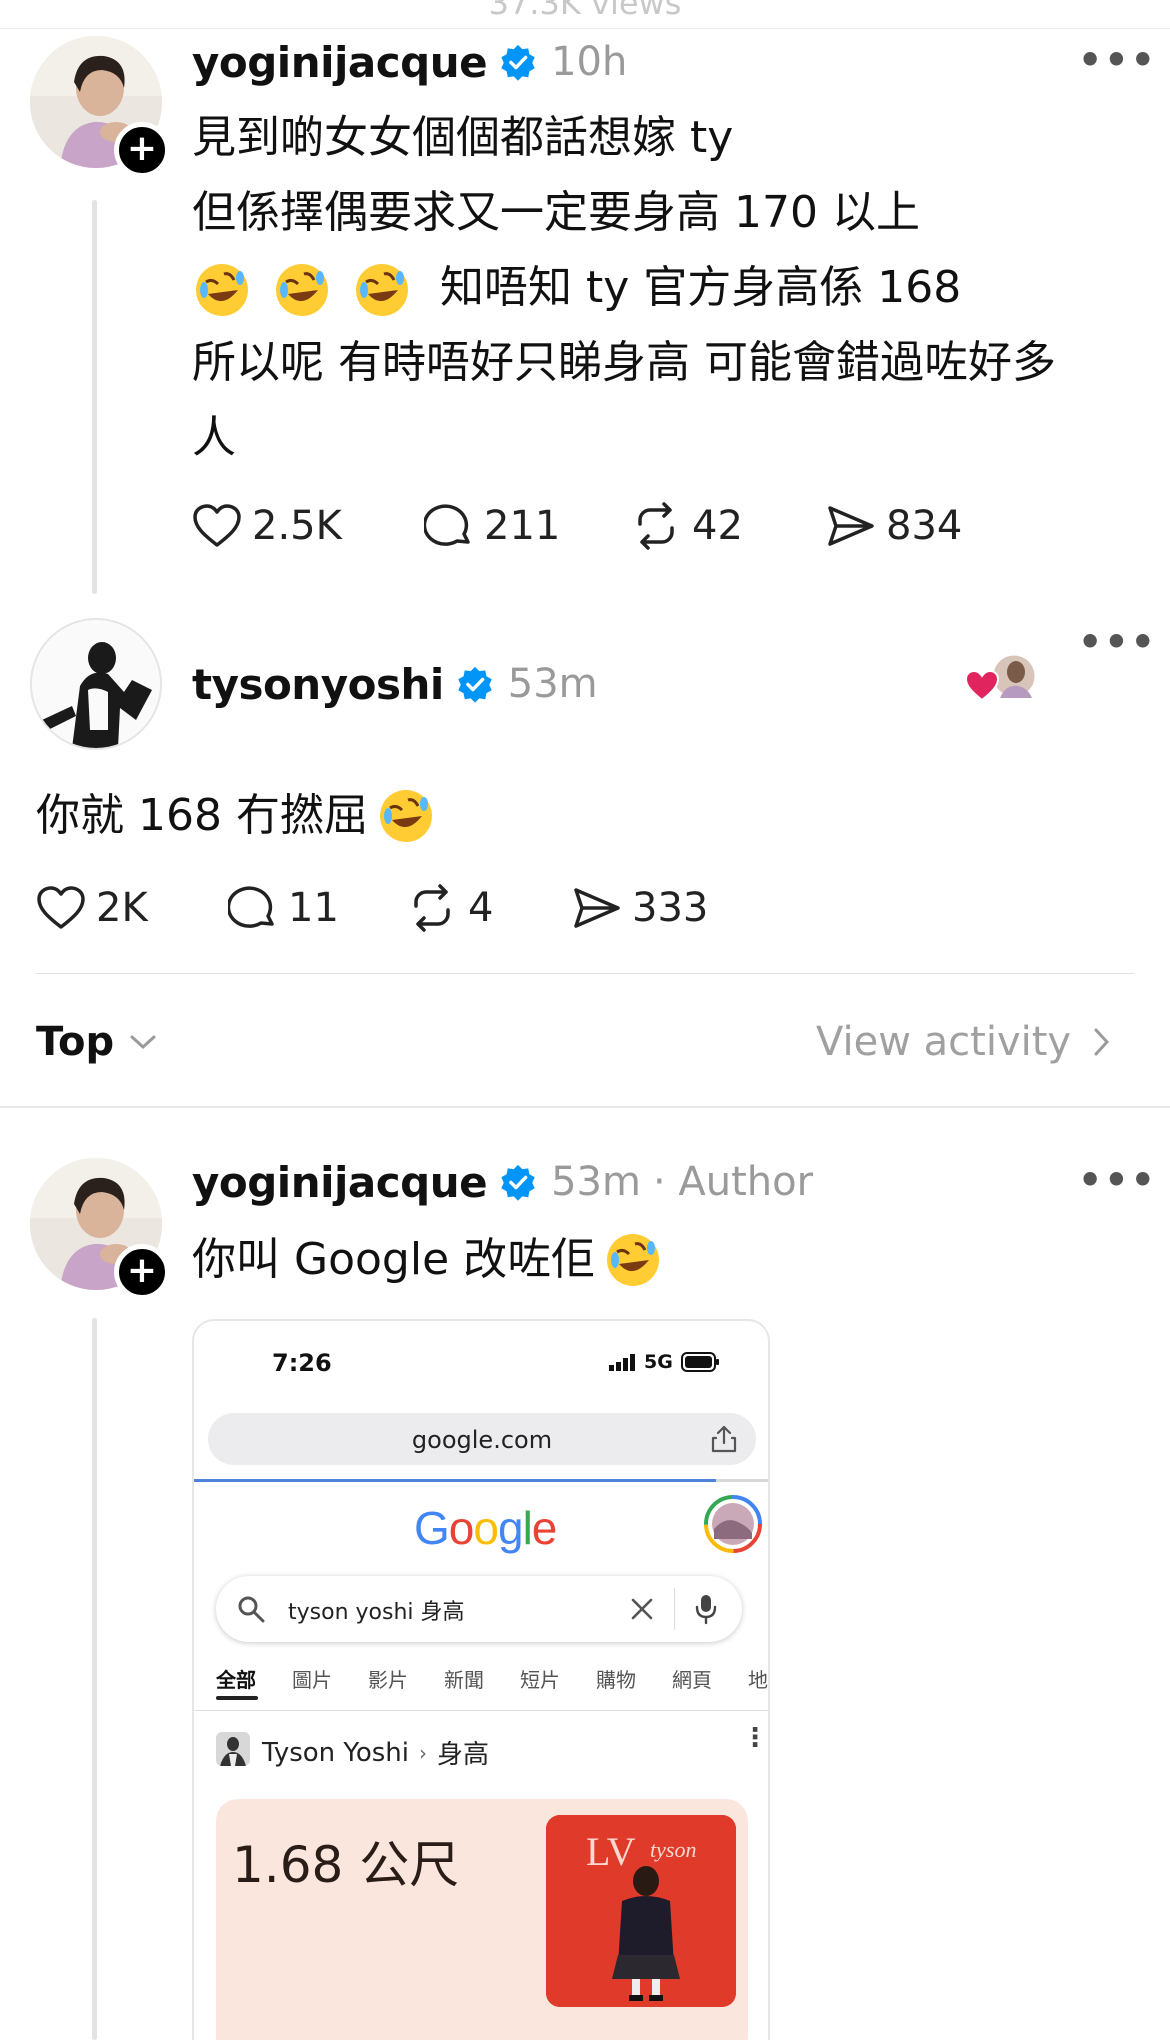 Image resolution: width=1170 pixels, height=2040 pixels. What do you see at coordinates (96, 684) in the screenshot?
I see `avatar` at bounding box center [96, 684].